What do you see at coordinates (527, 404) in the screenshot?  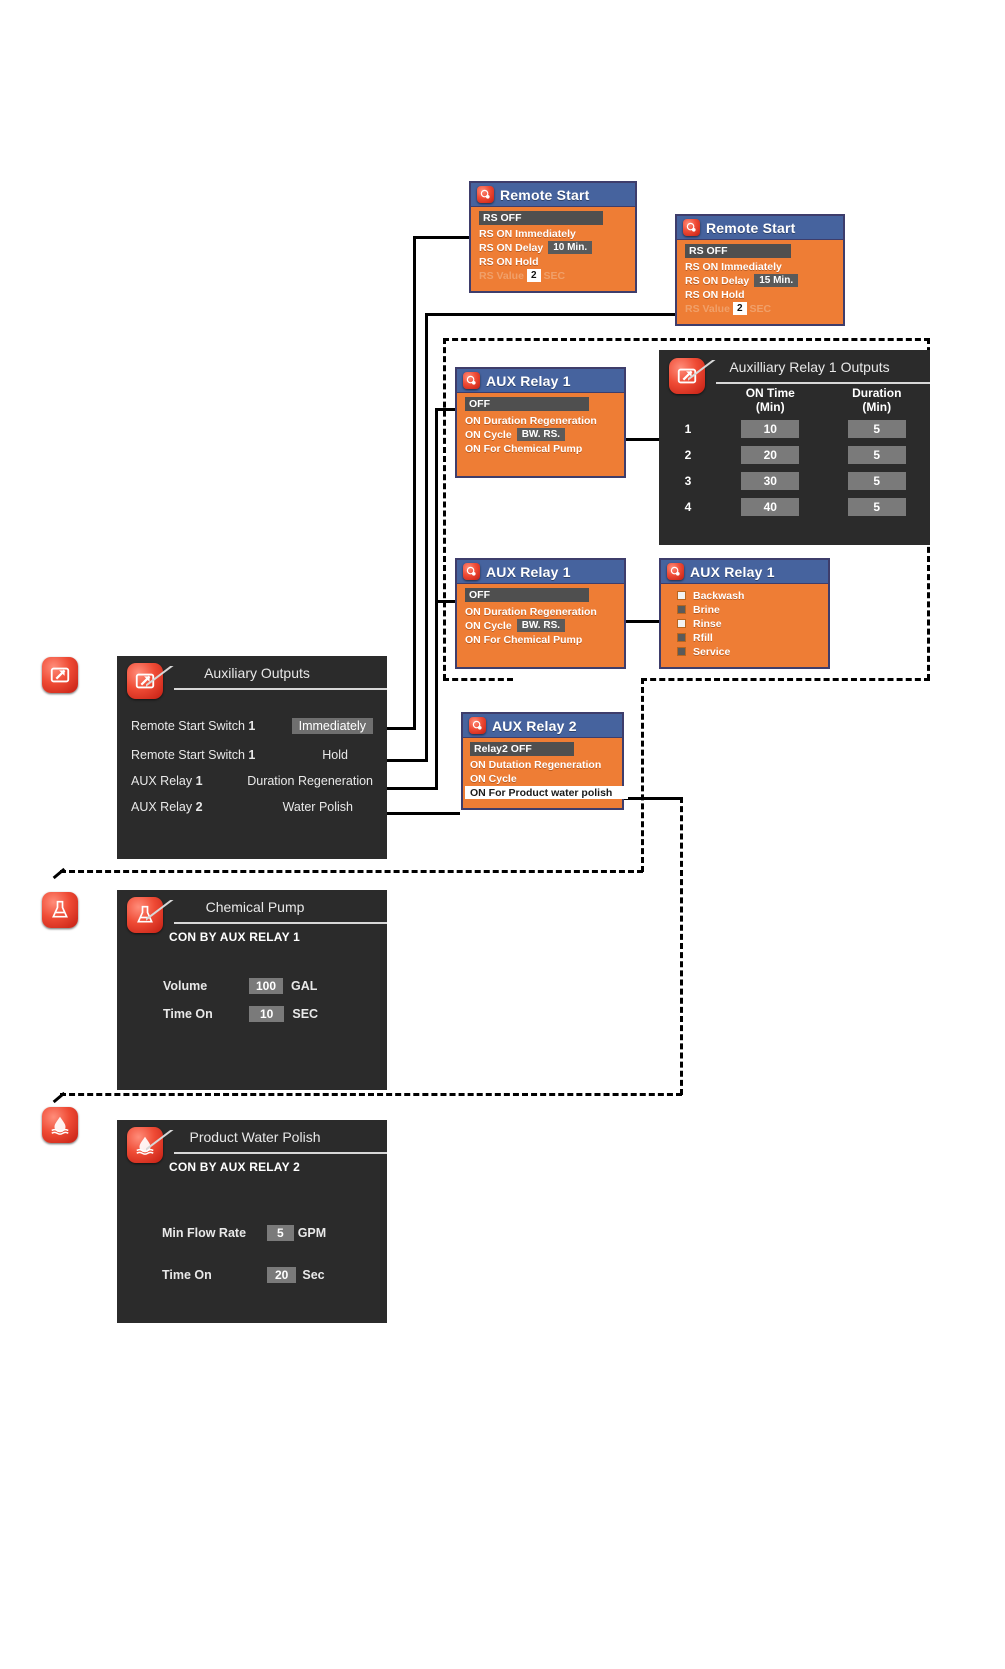 I see `aux1a-option-off: OFF` at bounding box center [527, 404].